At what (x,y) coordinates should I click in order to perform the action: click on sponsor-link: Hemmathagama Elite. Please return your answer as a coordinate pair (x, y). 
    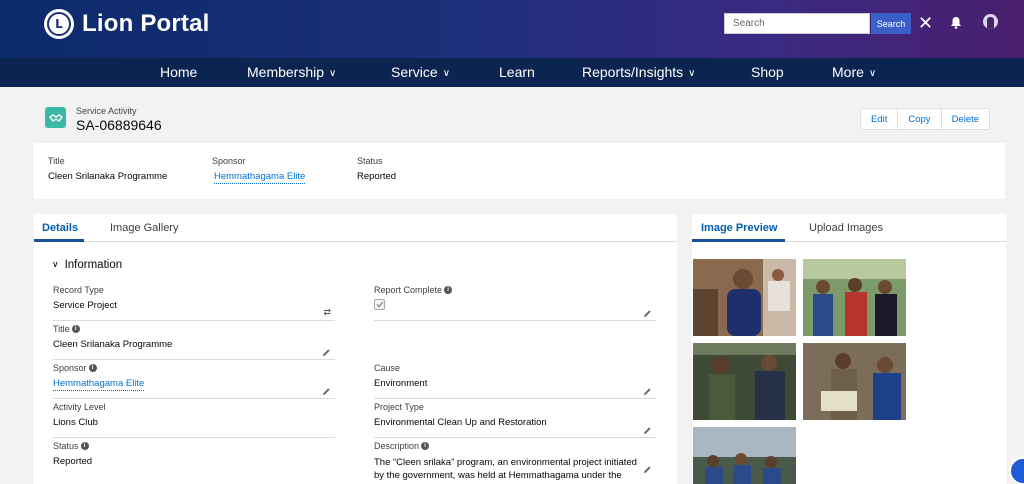
    Looking at the image, I should click on (99, 384).